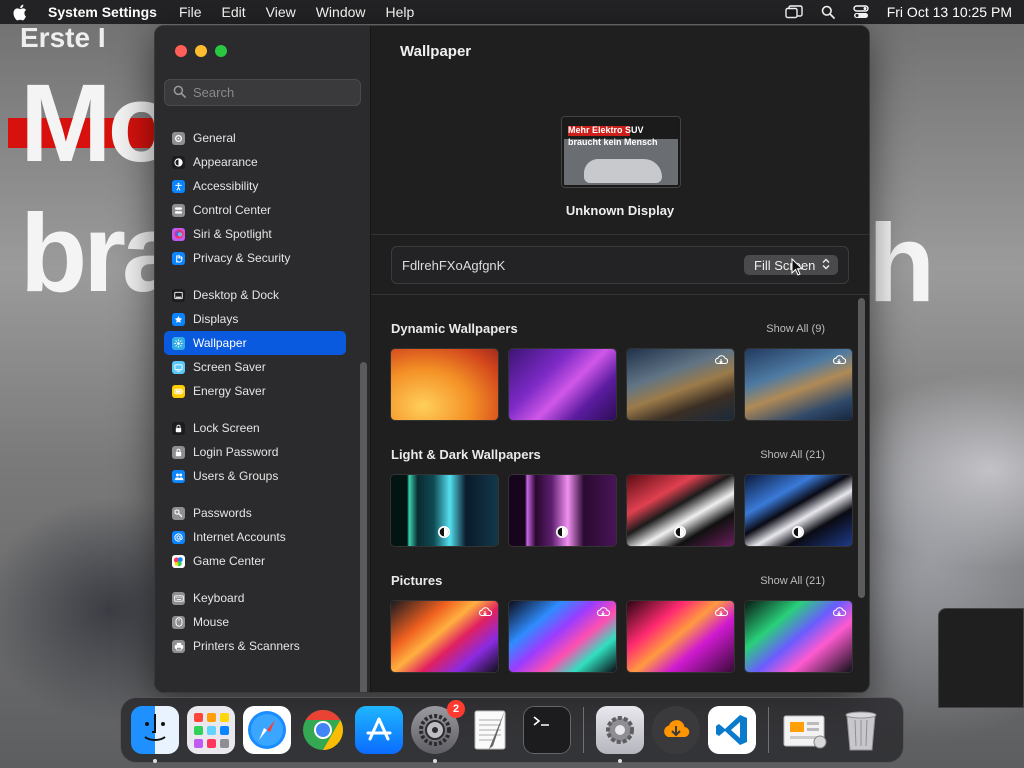 This screenshot has height=768, width=1024. I want to click on apple-menu-icon, so click(21, 12).